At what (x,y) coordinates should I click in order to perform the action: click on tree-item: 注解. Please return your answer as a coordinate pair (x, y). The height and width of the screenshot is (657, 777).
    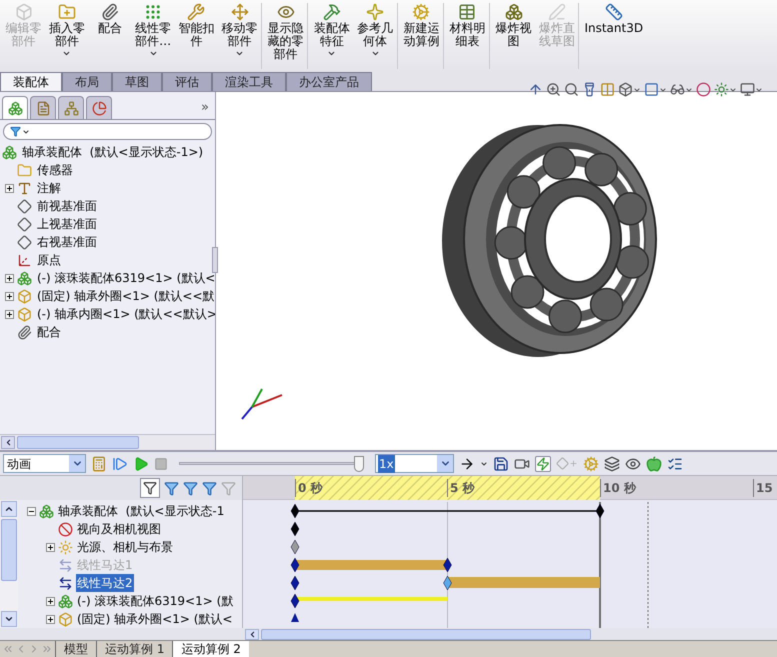
    Looking at the image, I should click on (48, 188).